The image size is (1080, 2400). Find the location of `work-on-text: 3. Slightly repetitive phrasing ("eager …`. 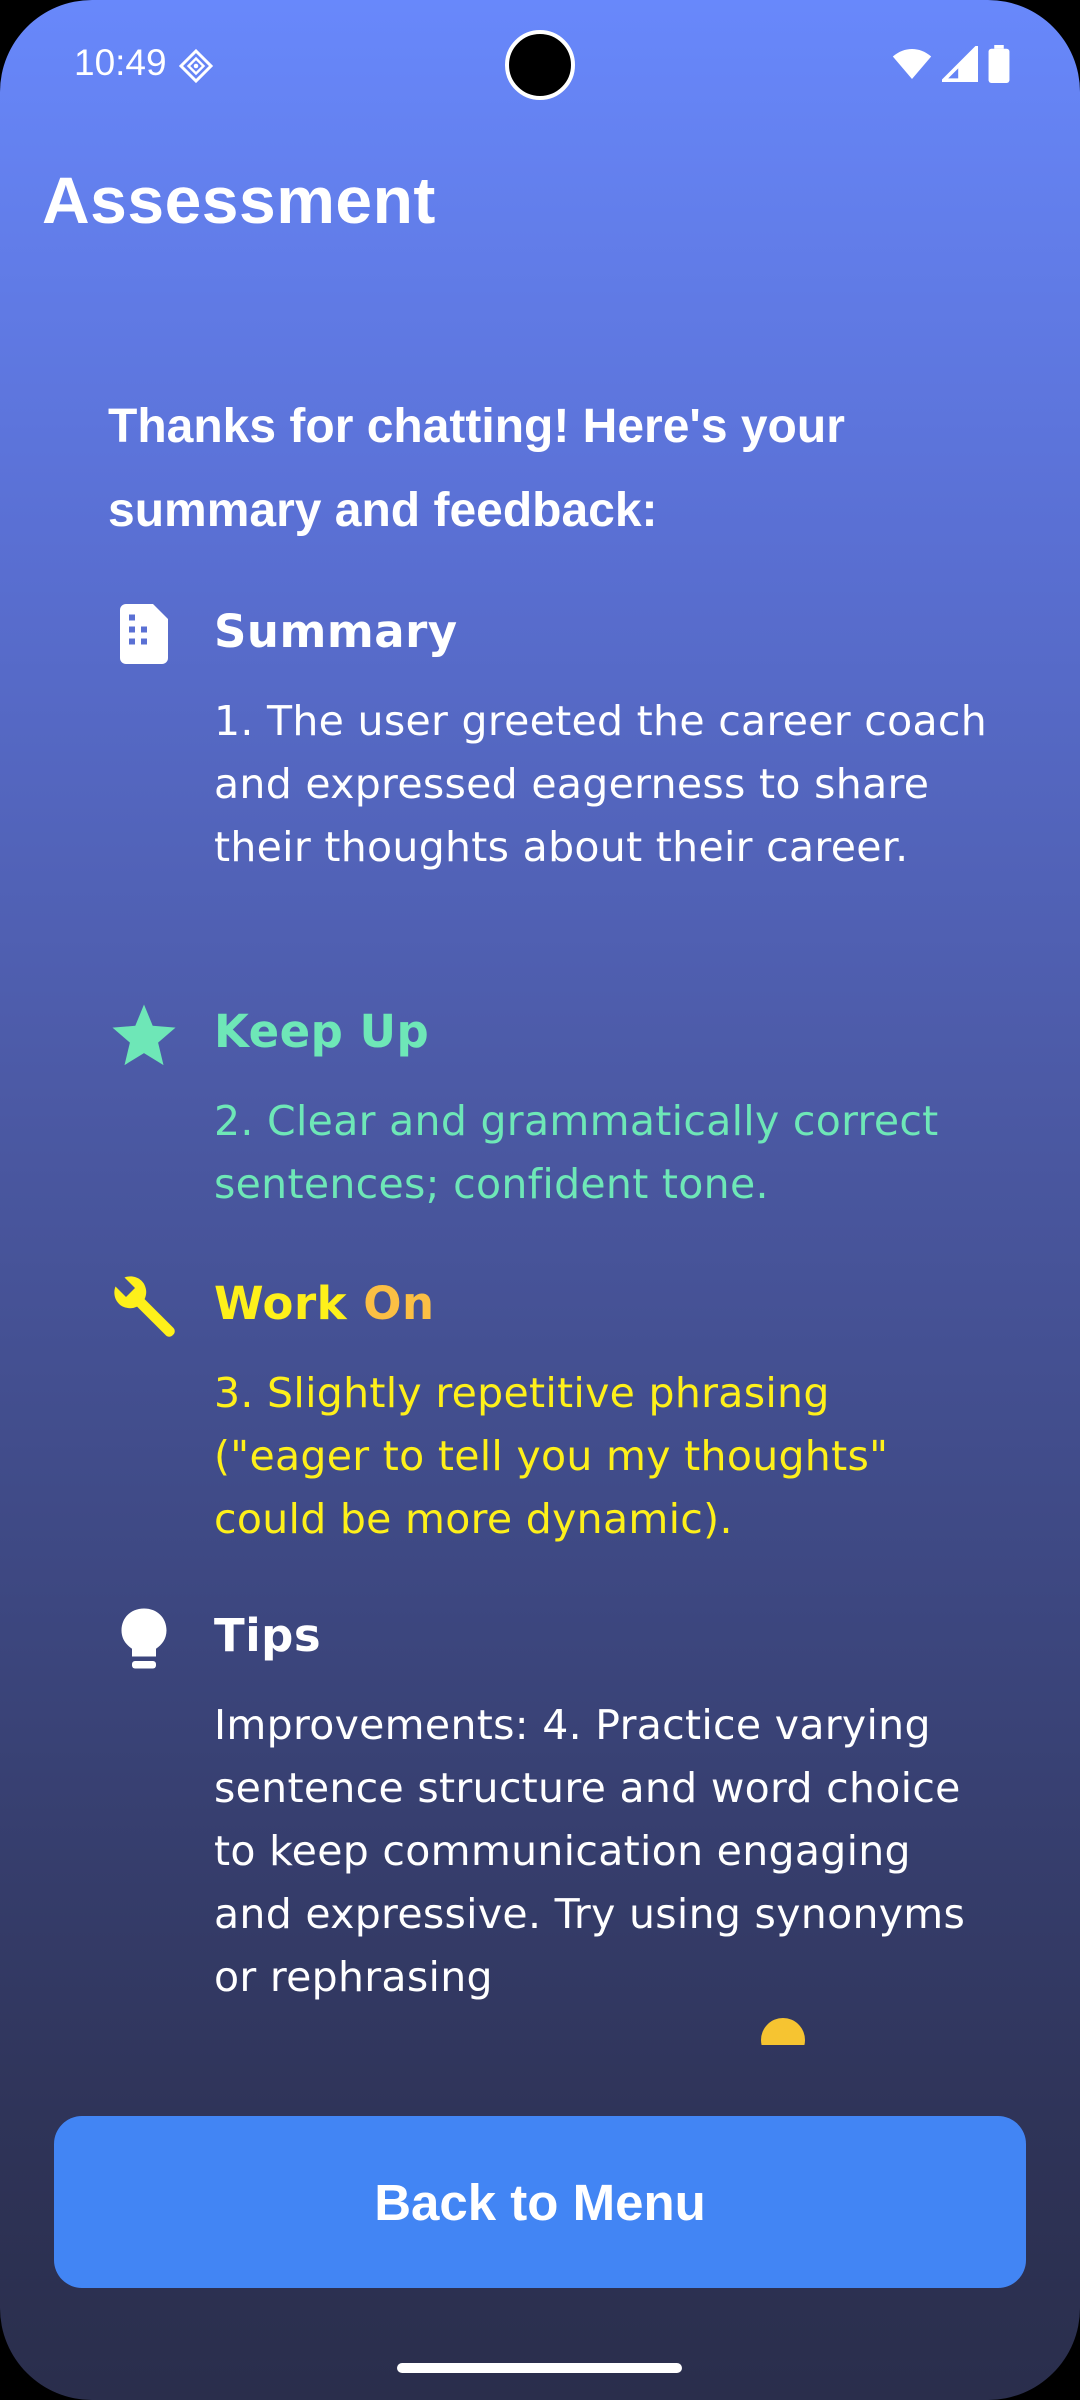

work-on-text: 3. Slightly repetitive phrasing ("eager … is located at coordinates (551, 1456).